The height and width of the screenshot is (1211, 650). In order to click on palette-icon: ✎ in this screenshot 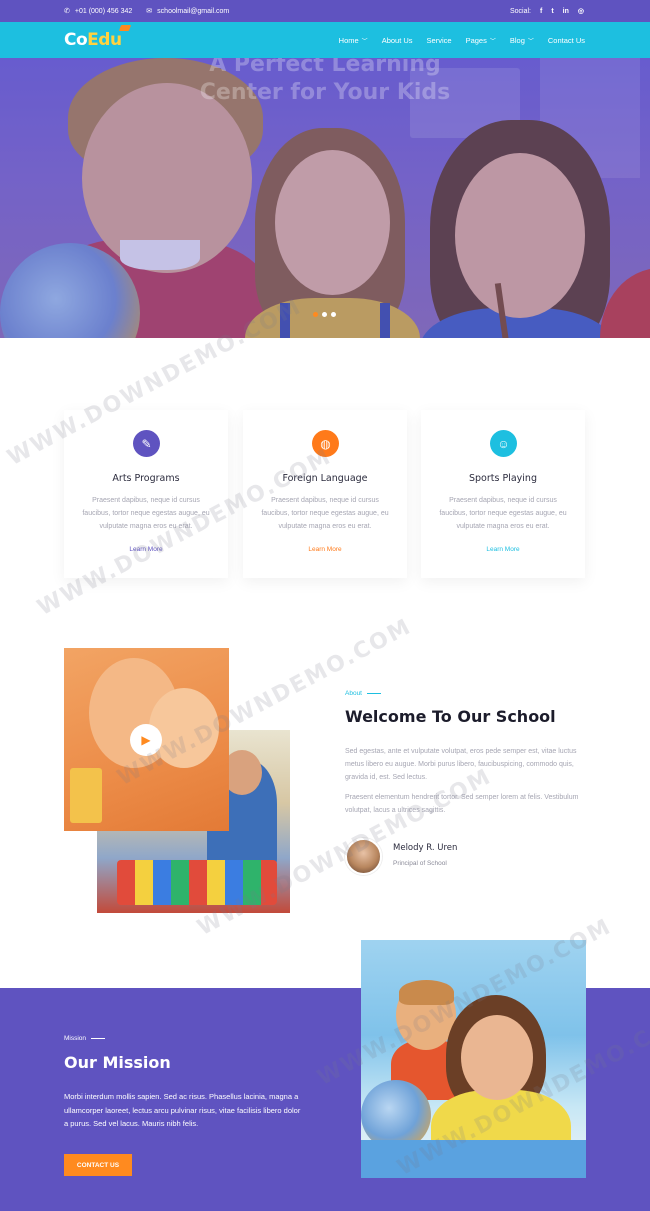, I will do `click(146, 443)`.